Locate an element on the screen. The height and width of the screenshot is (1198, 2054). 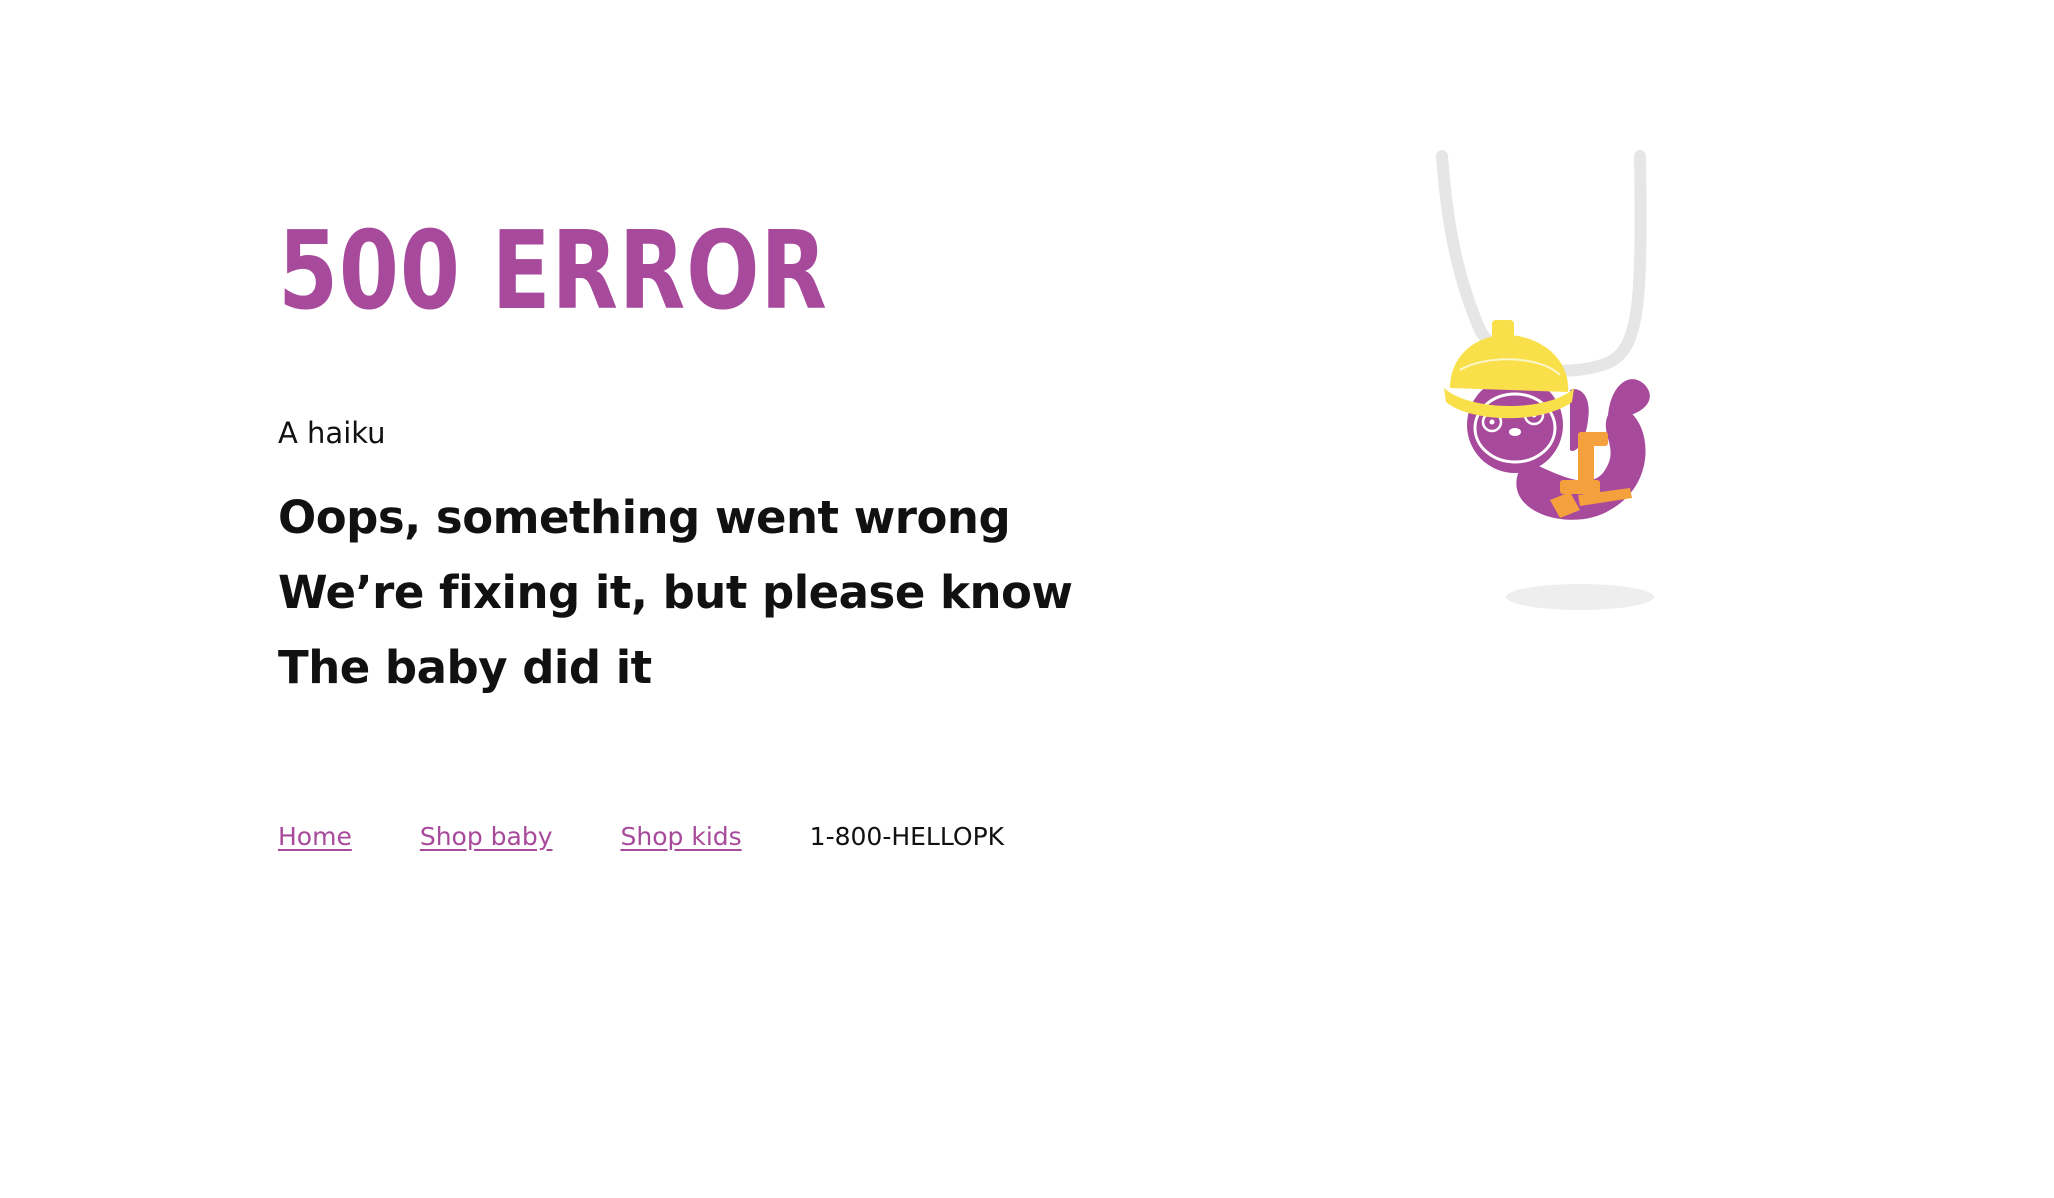
shop-baby-link: Shop baby is located at coordinates (486, 836).